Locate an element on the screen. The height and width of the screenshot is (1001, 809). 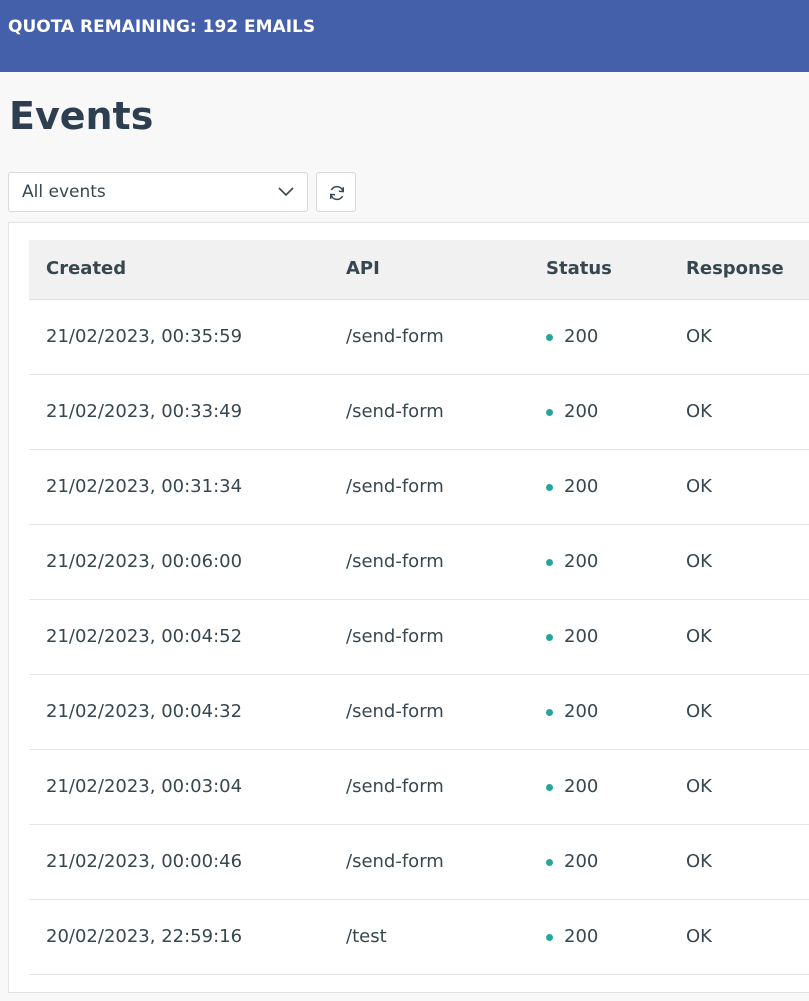
cell-created: 21/02/2023, 00:04:52 is located at coordinates (144, 636).